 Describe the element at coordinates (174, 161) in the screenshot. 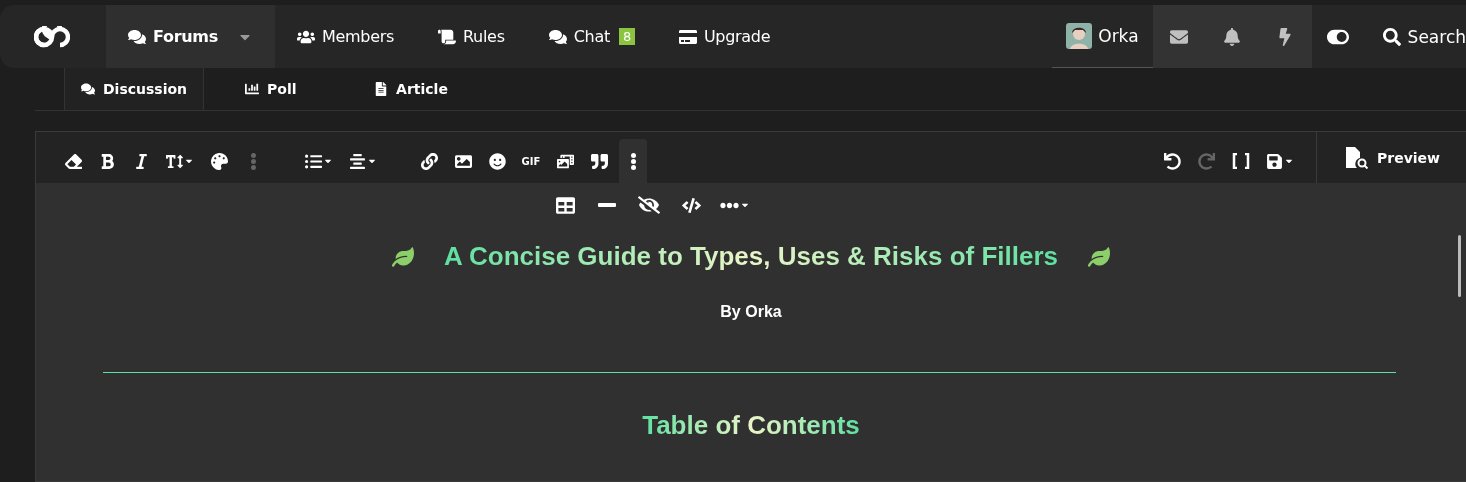

I see `text-size-icon` at that location.